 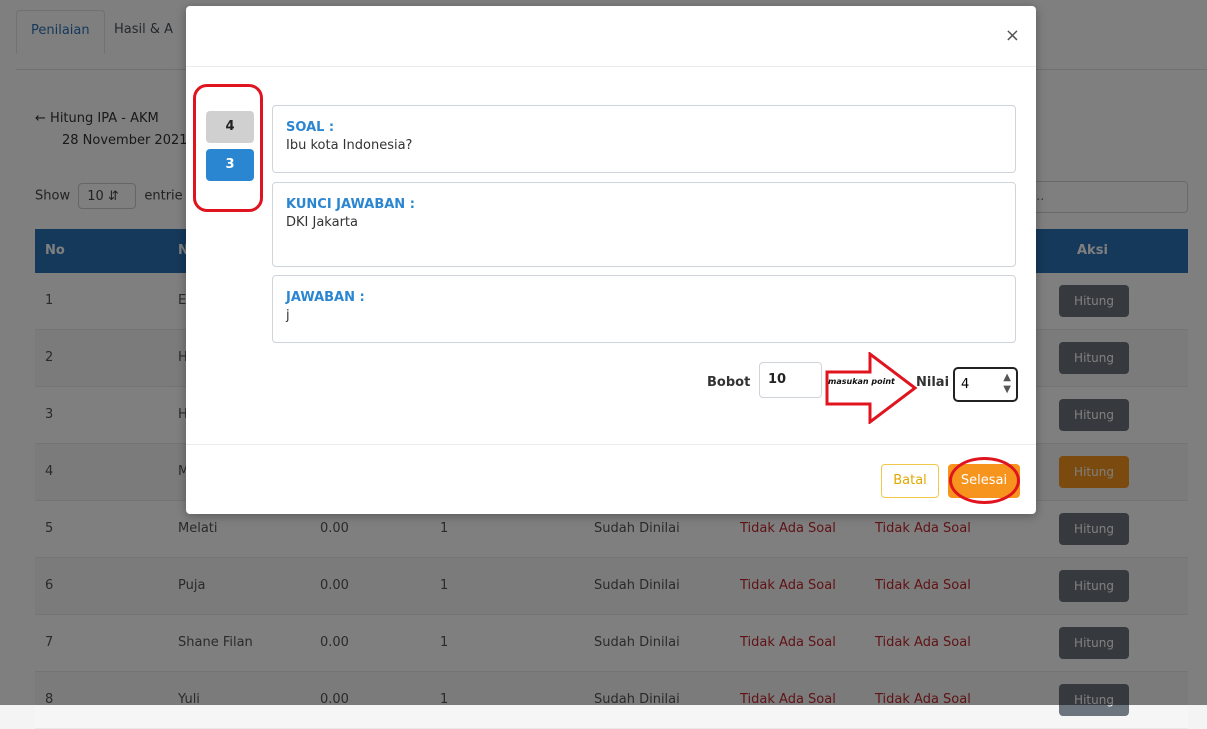 I want to click on arrow-note: masukan point, so click(x=861, y=381).